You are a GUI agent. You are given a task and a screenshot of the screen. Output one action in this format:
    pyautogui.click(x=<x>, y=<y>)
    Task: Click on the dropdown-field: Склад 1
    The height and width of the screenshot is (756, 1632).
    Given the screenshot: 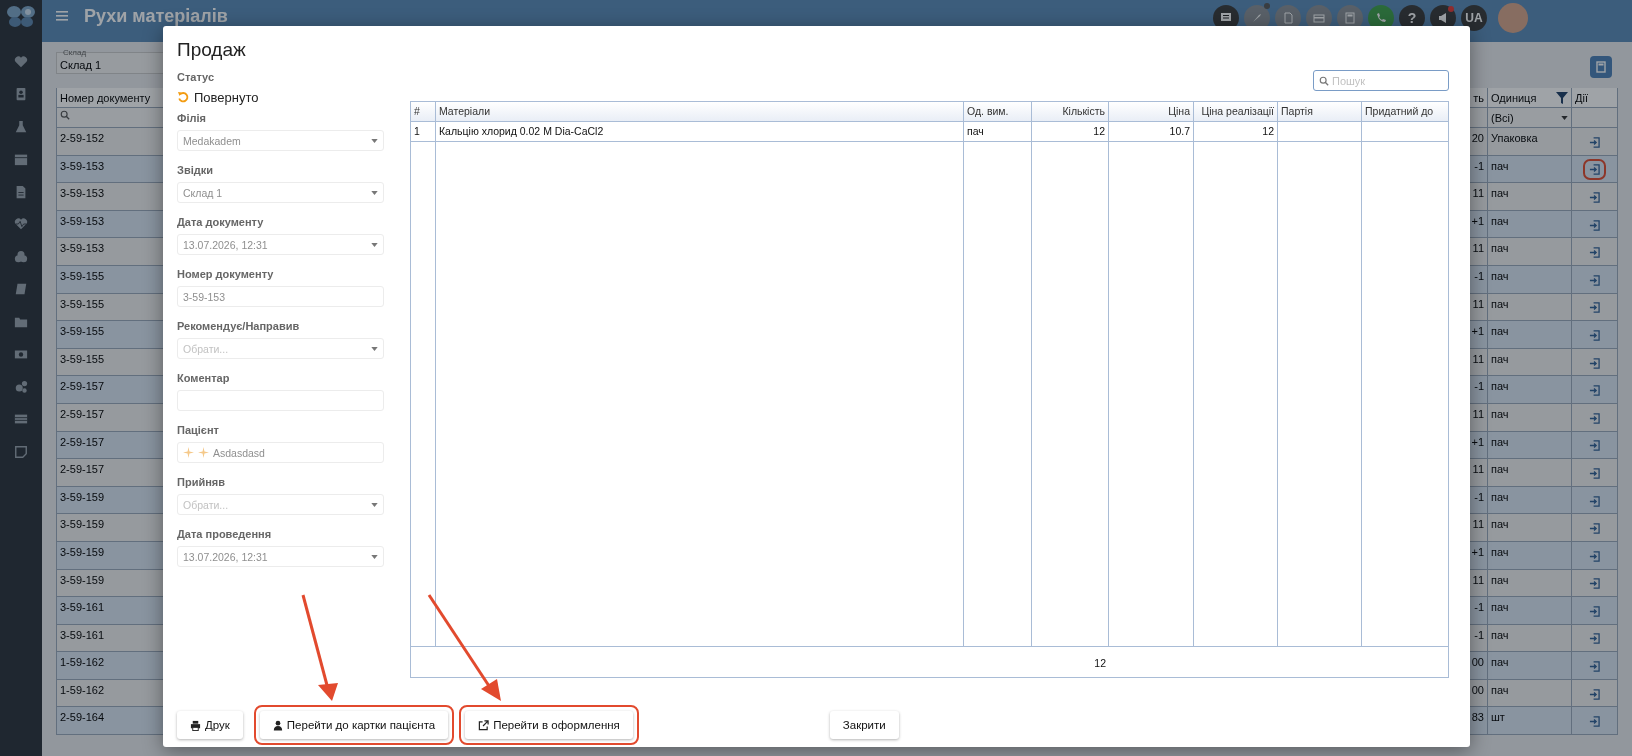 What is the action you would take?
    pyautogui.click(x=280, y=192)
    